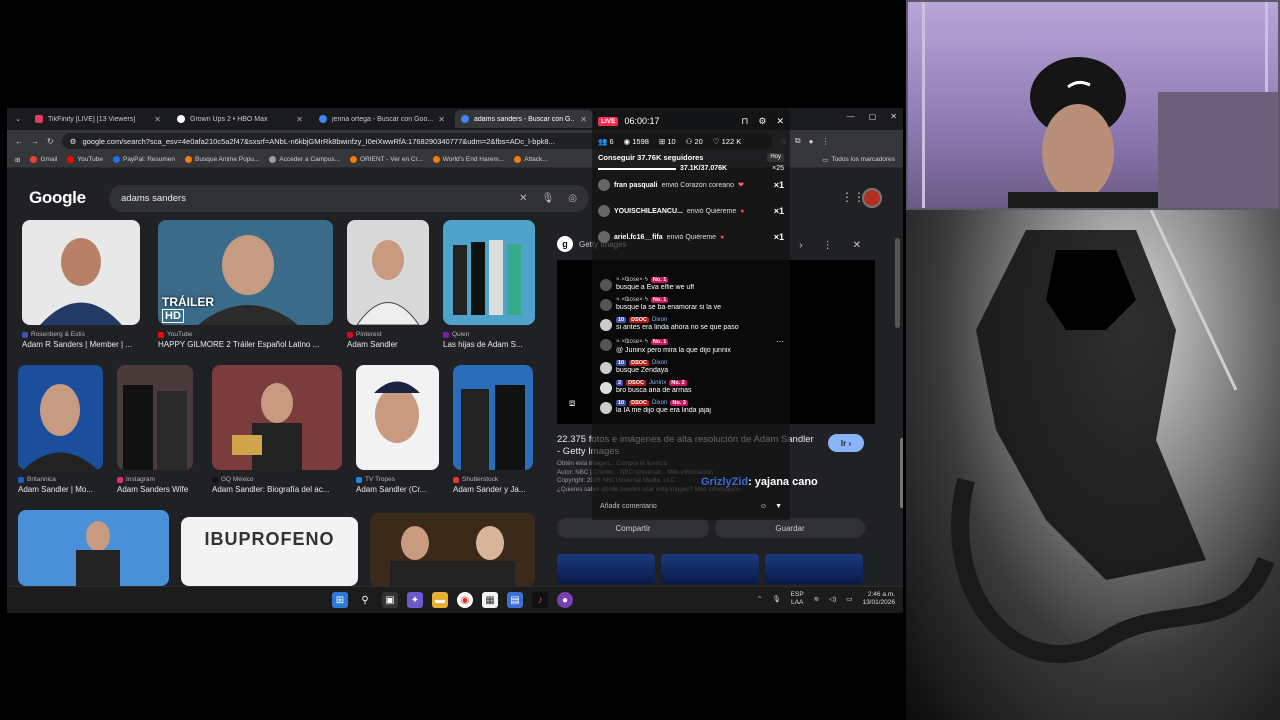 The image size is (1280, 720). Describe the element at coordinates (19, 141) in the screenshot. I see `back-icon: ←` at that location.